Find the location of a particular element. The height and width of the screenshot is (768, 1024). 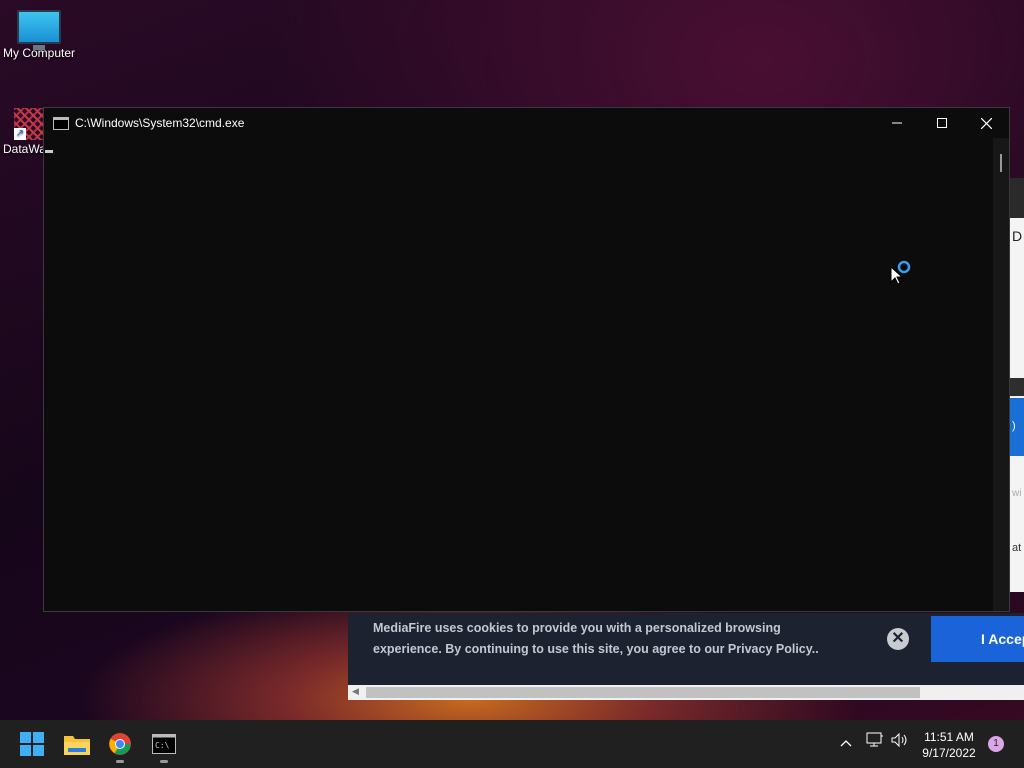

background-browser-window: D ) wi at is located at coordinates (1016, 385).